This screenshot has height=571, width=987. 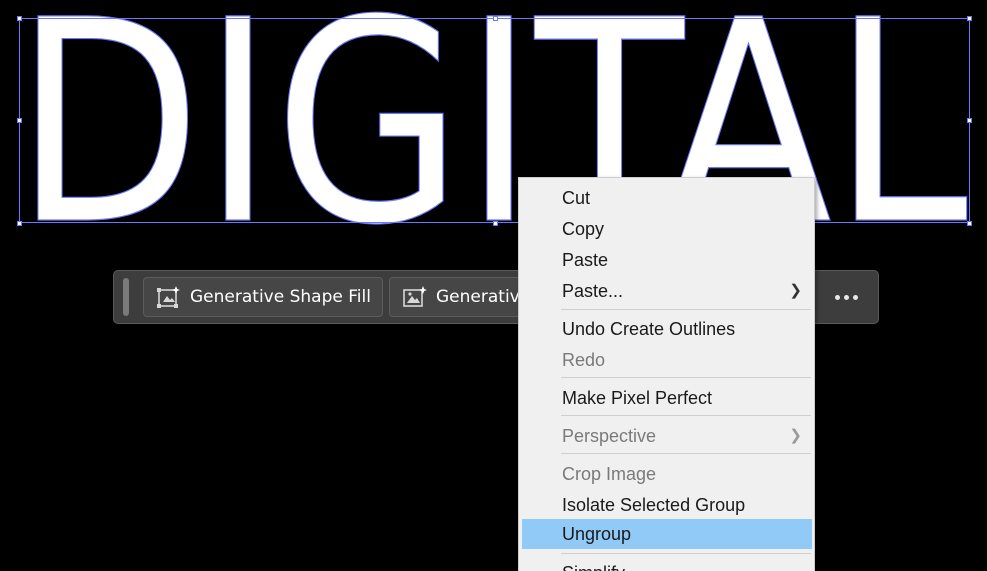 What do you see at coordinates (593, 567) in the screenshot?
I see `menu-item-label: Simplify` at bounding box center [593, 567].